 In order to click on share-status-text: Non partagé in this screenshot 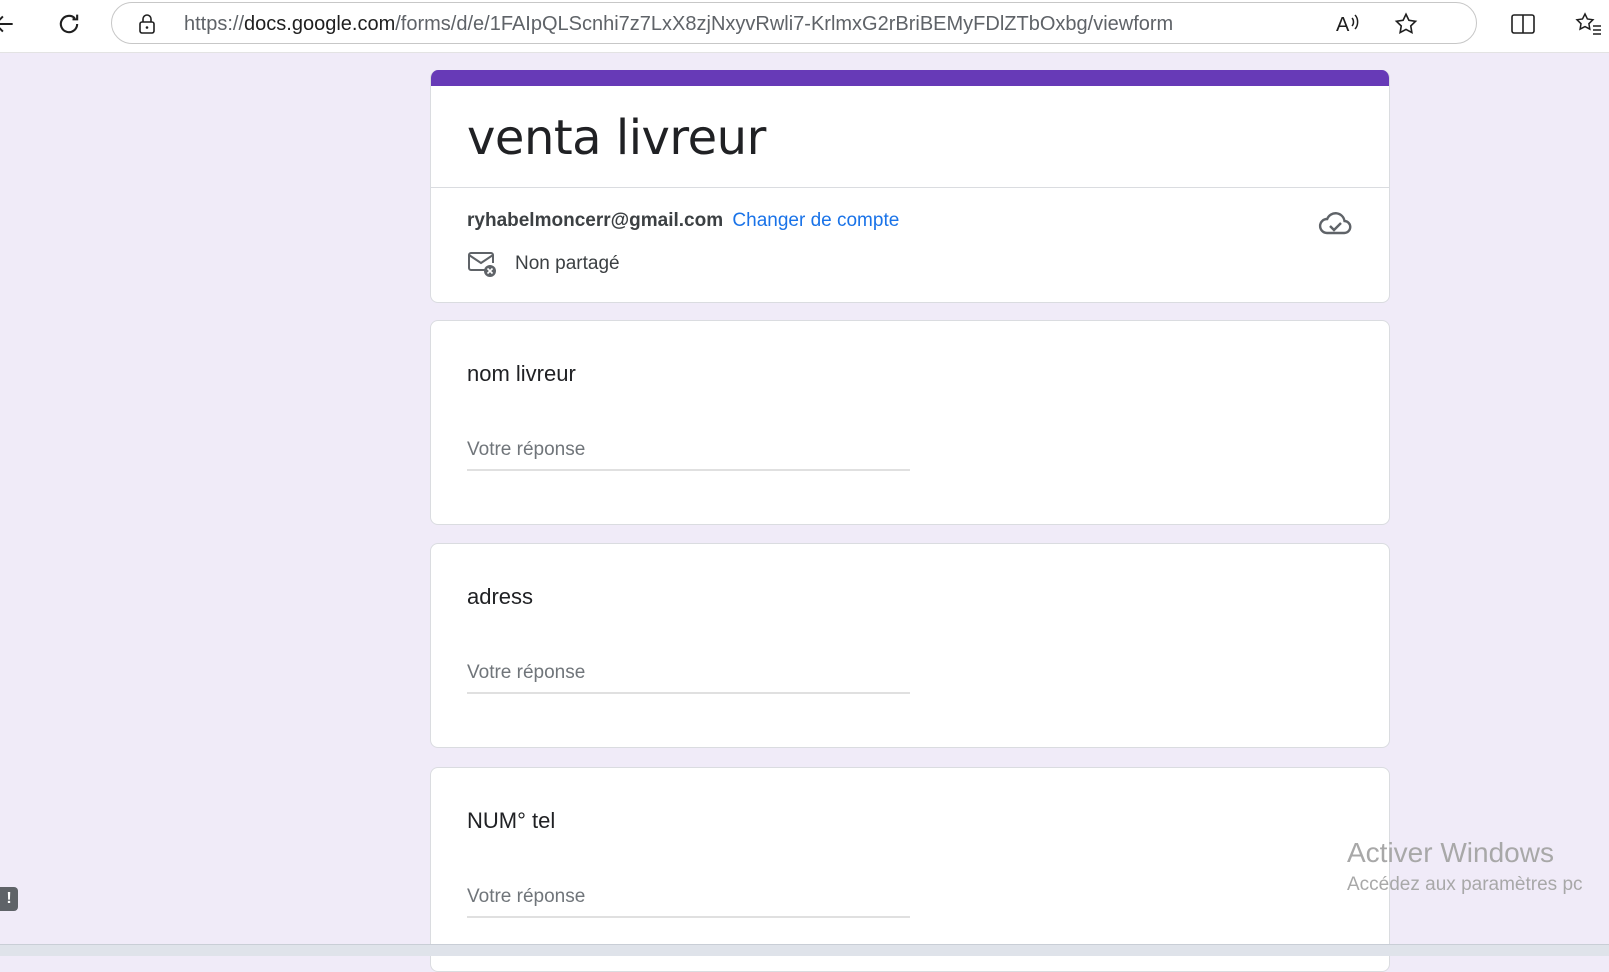, I will do `click(567, 263)`.